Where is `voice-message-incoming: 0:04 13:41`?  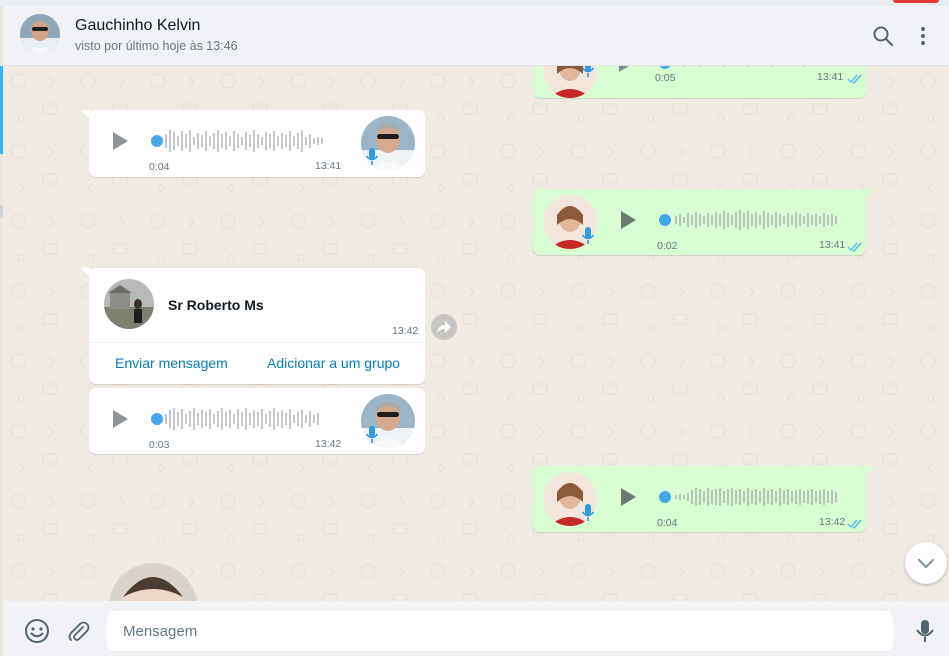 voice-message-incoming: 0:04 13:41 is located at coordinates (253, 143).